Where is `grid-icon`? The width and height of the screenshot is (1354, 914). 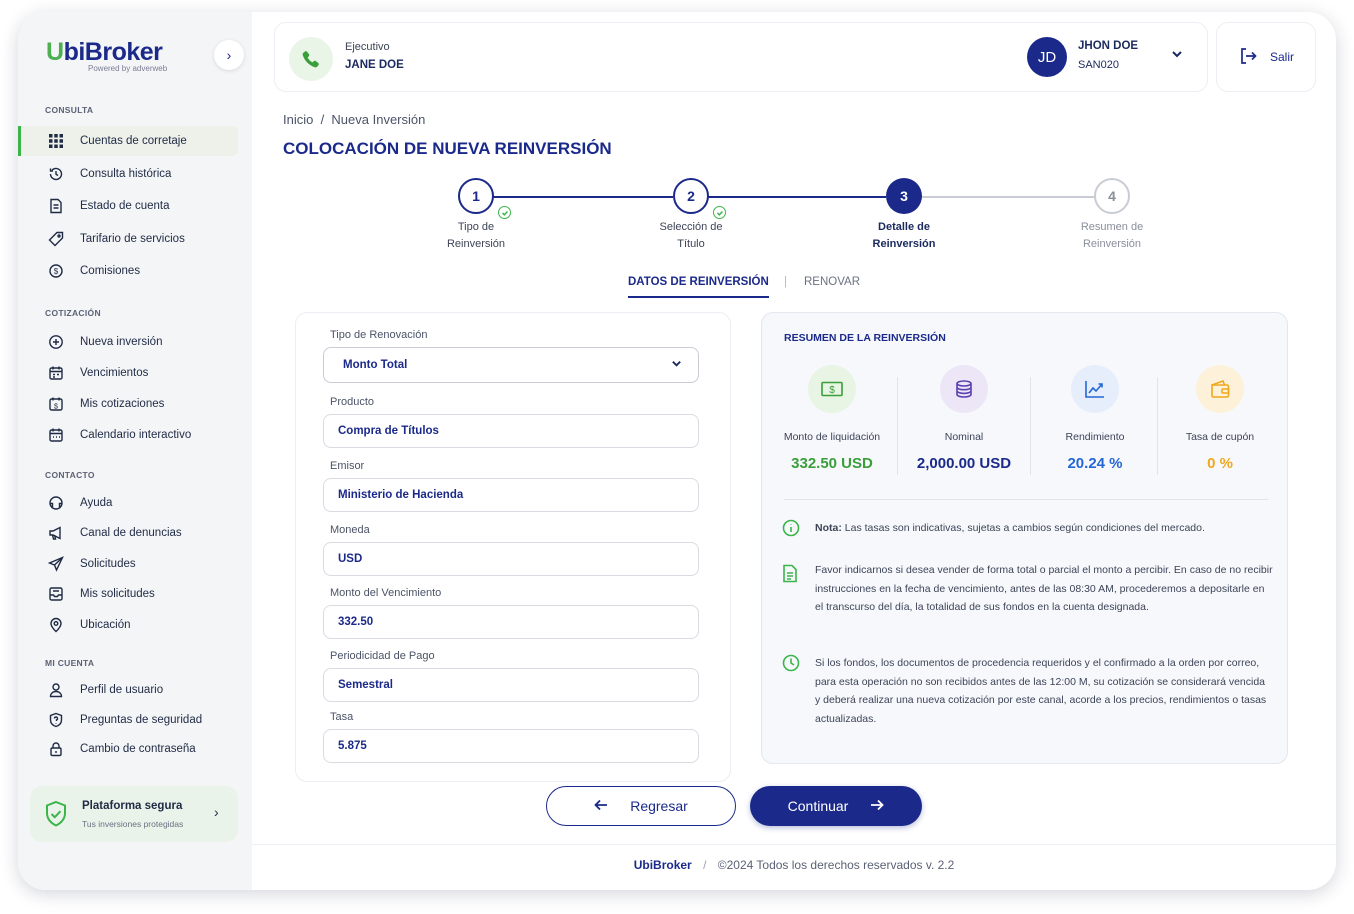 grid-icon is located at coordinates (56, 141).